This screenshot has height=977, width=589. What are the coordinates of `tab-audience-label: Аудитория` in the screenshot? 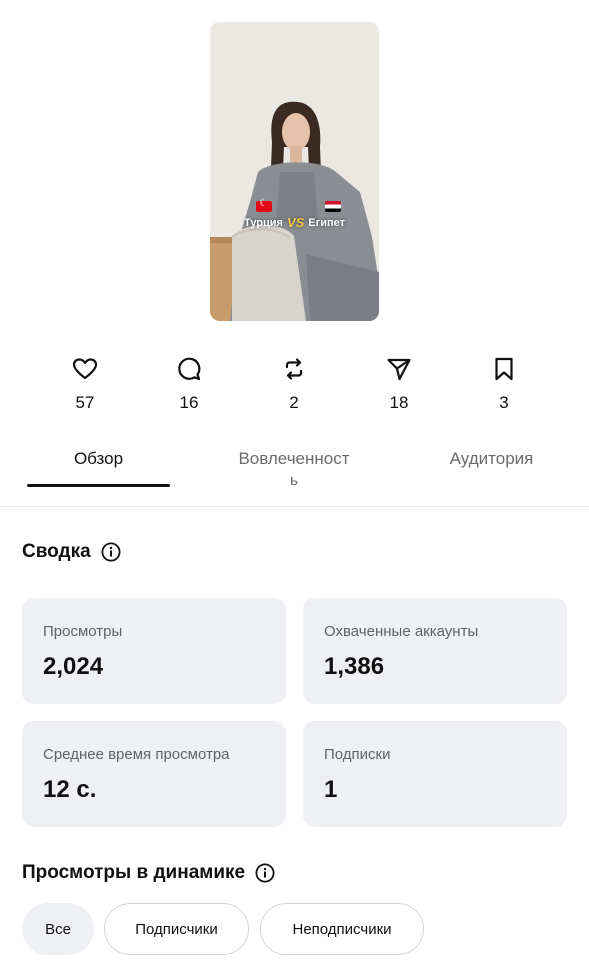 It's located at (491, 458).